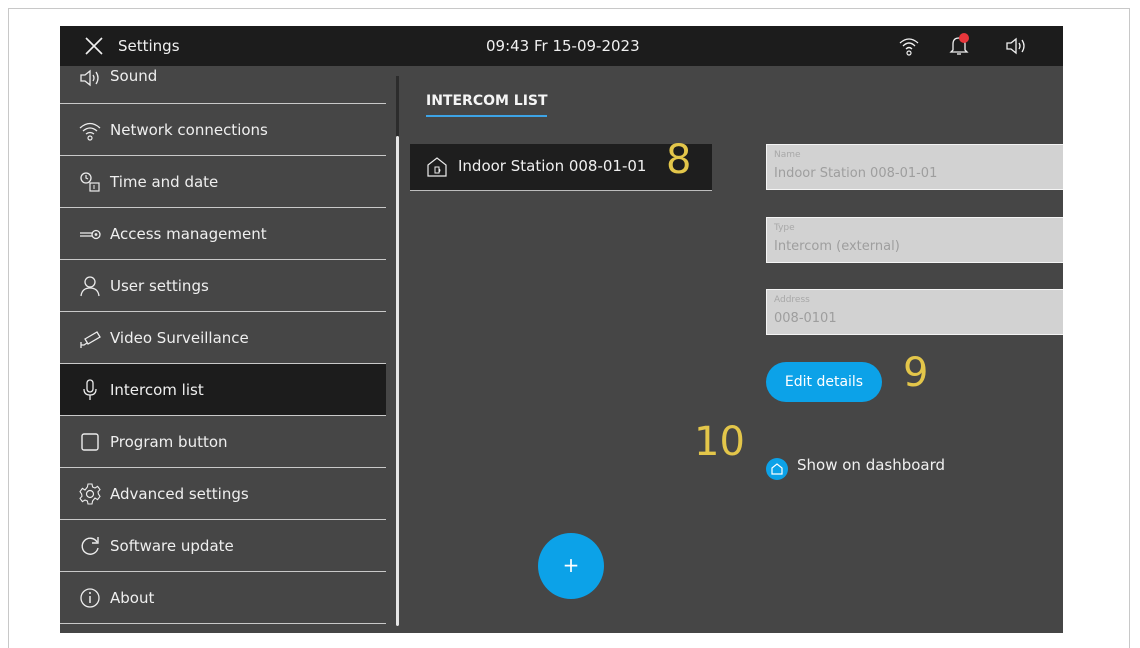  What do you see at coordinates (90, 598) in the screenshot?
I see `info-icon` at bounding box center [90, 598].